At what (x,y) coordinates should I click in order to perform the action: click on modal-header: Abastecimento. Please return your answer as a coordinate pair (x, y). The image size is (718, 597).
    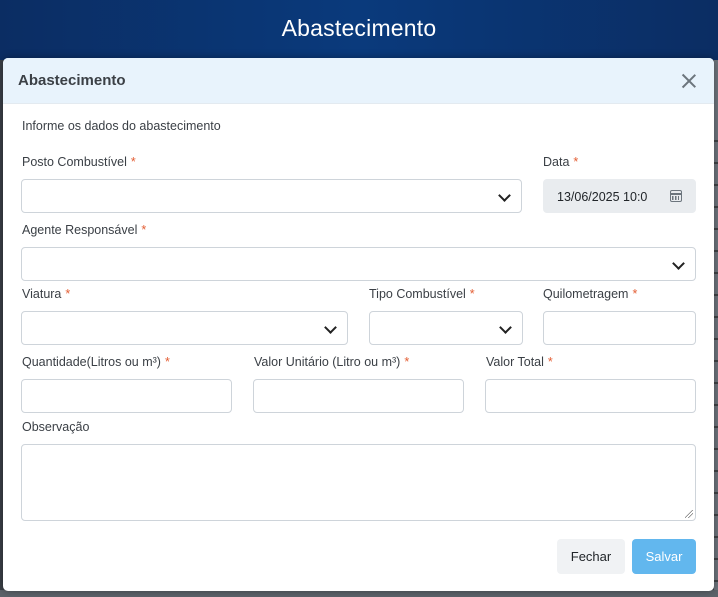
    Looking at the image, I should click on (358, 81).